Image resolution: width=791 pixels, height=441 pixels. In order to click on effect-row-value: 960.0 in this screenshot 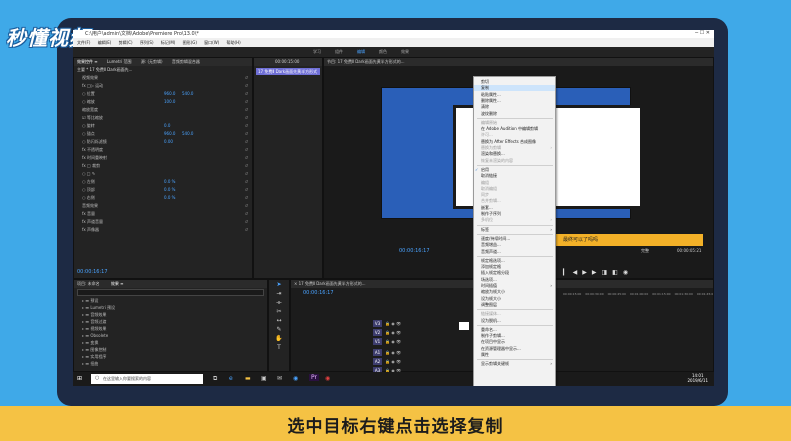, I will do `click(169, 134)`.